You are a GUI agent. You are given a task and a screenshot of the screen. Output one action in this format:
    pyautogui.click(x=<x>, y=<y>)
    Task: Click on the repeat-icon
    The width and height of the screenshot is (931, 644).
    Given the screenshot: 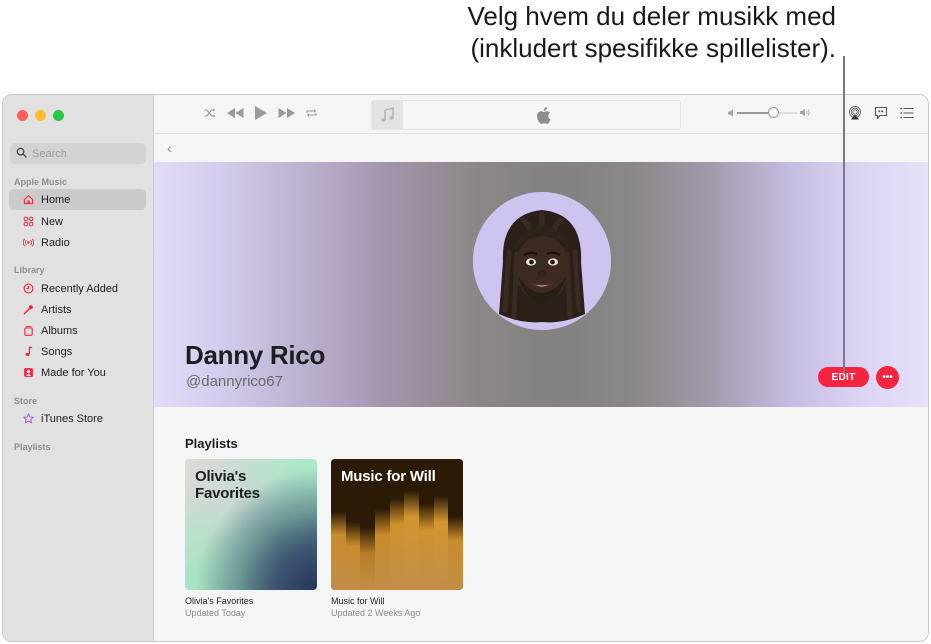 What is the action you would take?
    pyautogui.click(x=311, y=113)
    